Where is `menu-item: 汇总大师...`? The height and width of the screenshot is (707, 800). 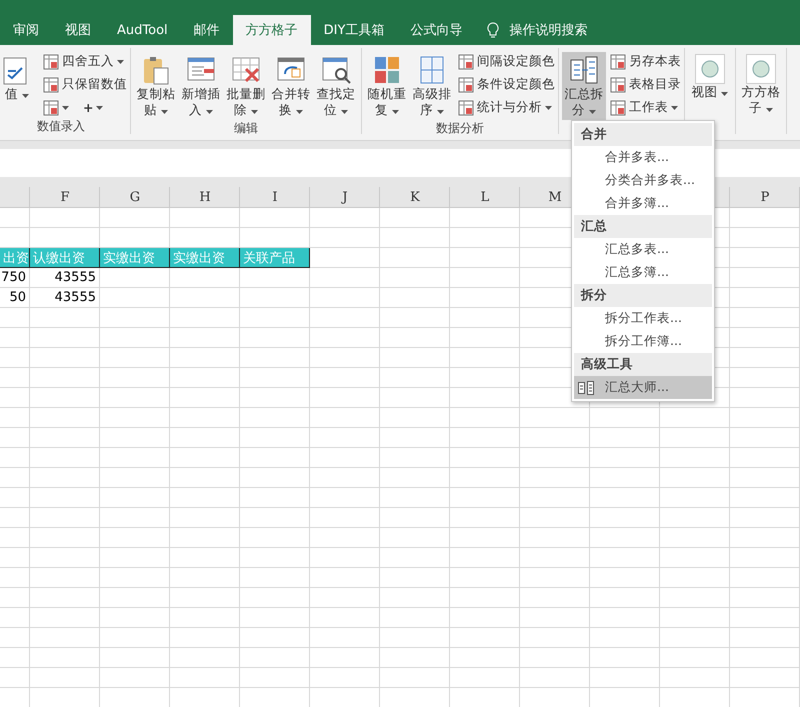
menu-item: 汇总大师... is located at coordinates (643, 387).